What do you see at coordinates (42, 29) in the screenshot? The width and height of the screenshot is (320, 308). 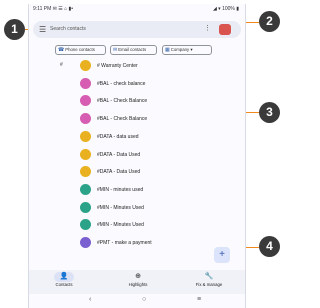 I see `menu-icon: ☰` at bounding box center [42, 29].